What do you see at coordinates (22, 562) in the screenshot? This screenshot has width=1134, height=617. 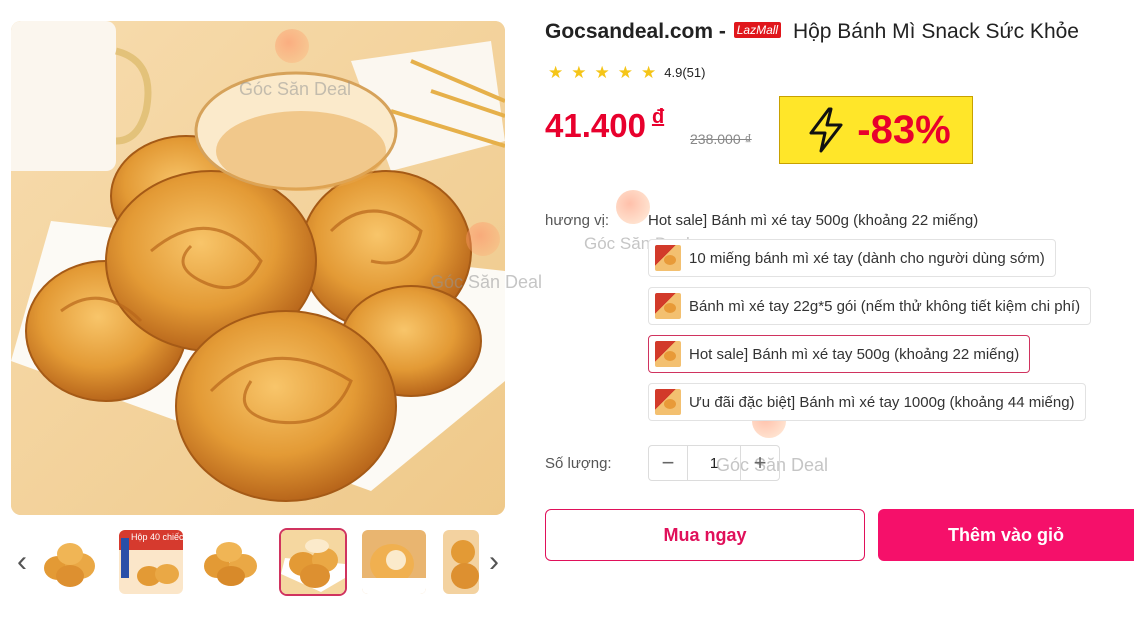 I see `chevron-left-icon: ‹` at bounding box center [22, 562].